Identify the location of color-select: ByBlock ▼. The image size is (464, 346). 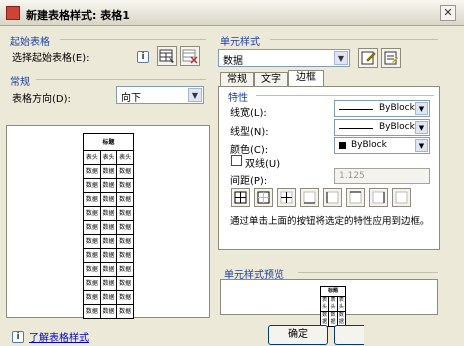
(382, 145).